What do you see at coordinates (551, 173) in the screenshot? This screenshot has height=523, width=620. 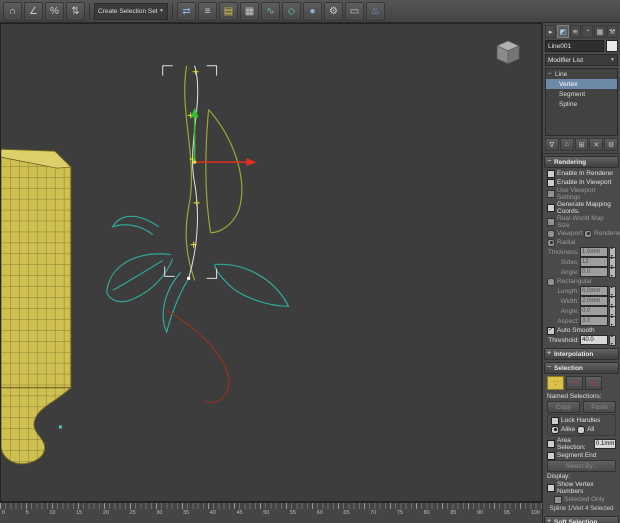 I see `enable-in-renderer-checkbox` at bounding box center [551, 173].